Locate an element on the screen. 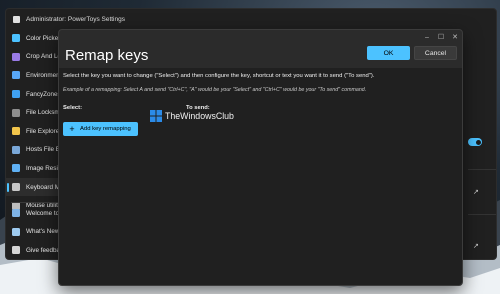  watermark: TheWindowsClub is located at coordinates (192, 116).